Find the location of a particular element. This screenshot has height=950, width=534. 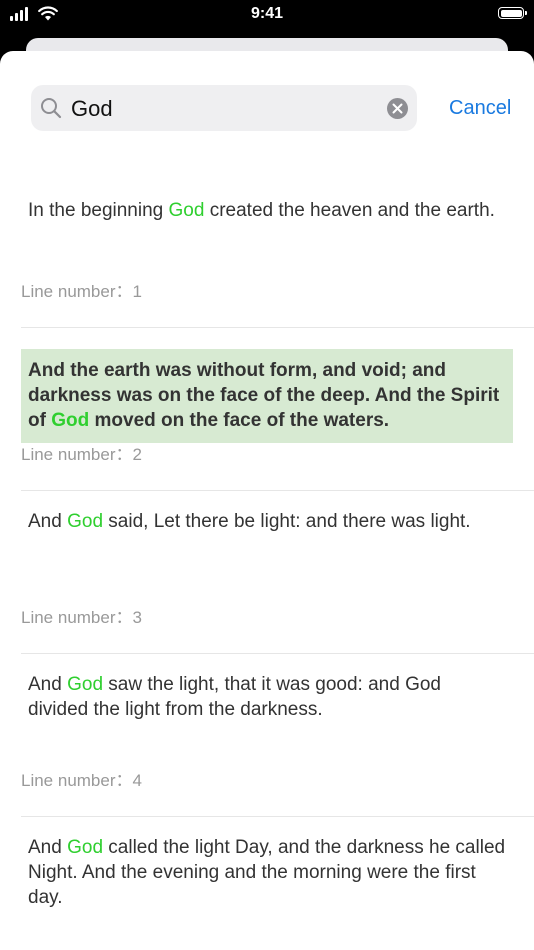

status-time: 9:41 is located at coordinates (267, 13).